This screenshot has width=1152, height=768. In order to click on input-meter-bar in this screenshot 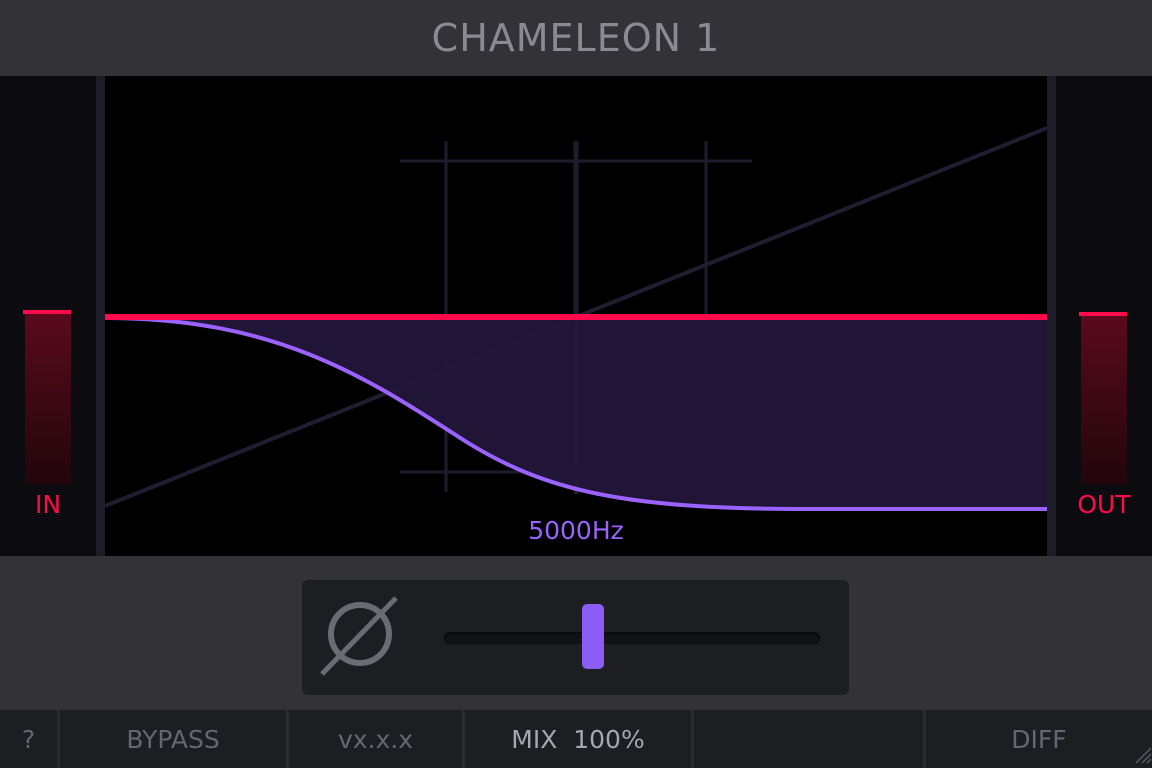, I will do `click(48, 399)`.